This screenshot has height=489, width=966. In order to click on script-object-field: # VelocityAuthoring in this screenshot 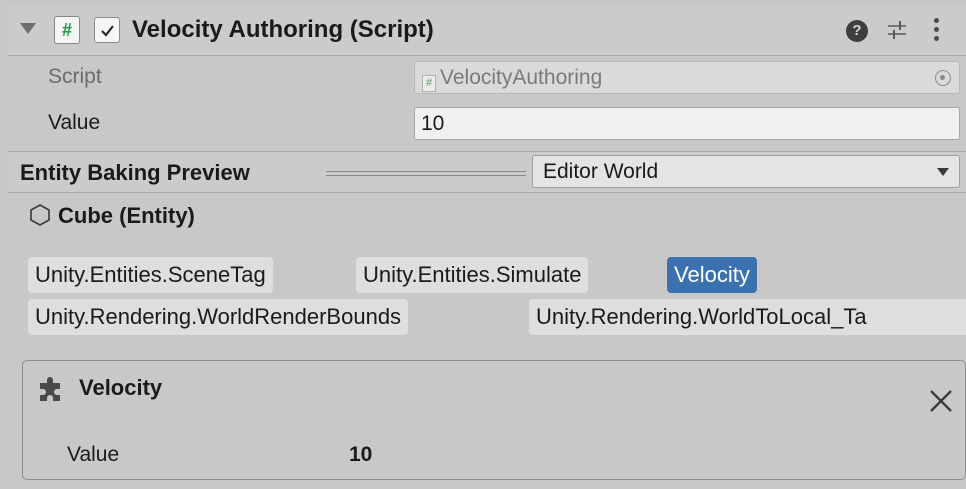, I will do `click(687, 77)`.